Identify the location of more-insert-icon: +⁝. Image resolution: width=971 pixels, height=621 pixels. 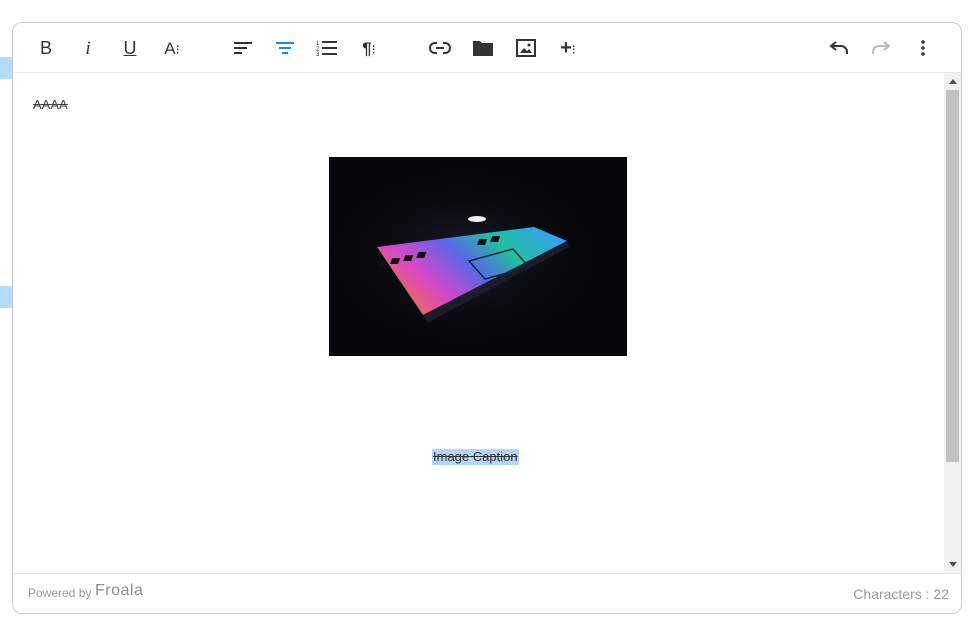
(568, 48).